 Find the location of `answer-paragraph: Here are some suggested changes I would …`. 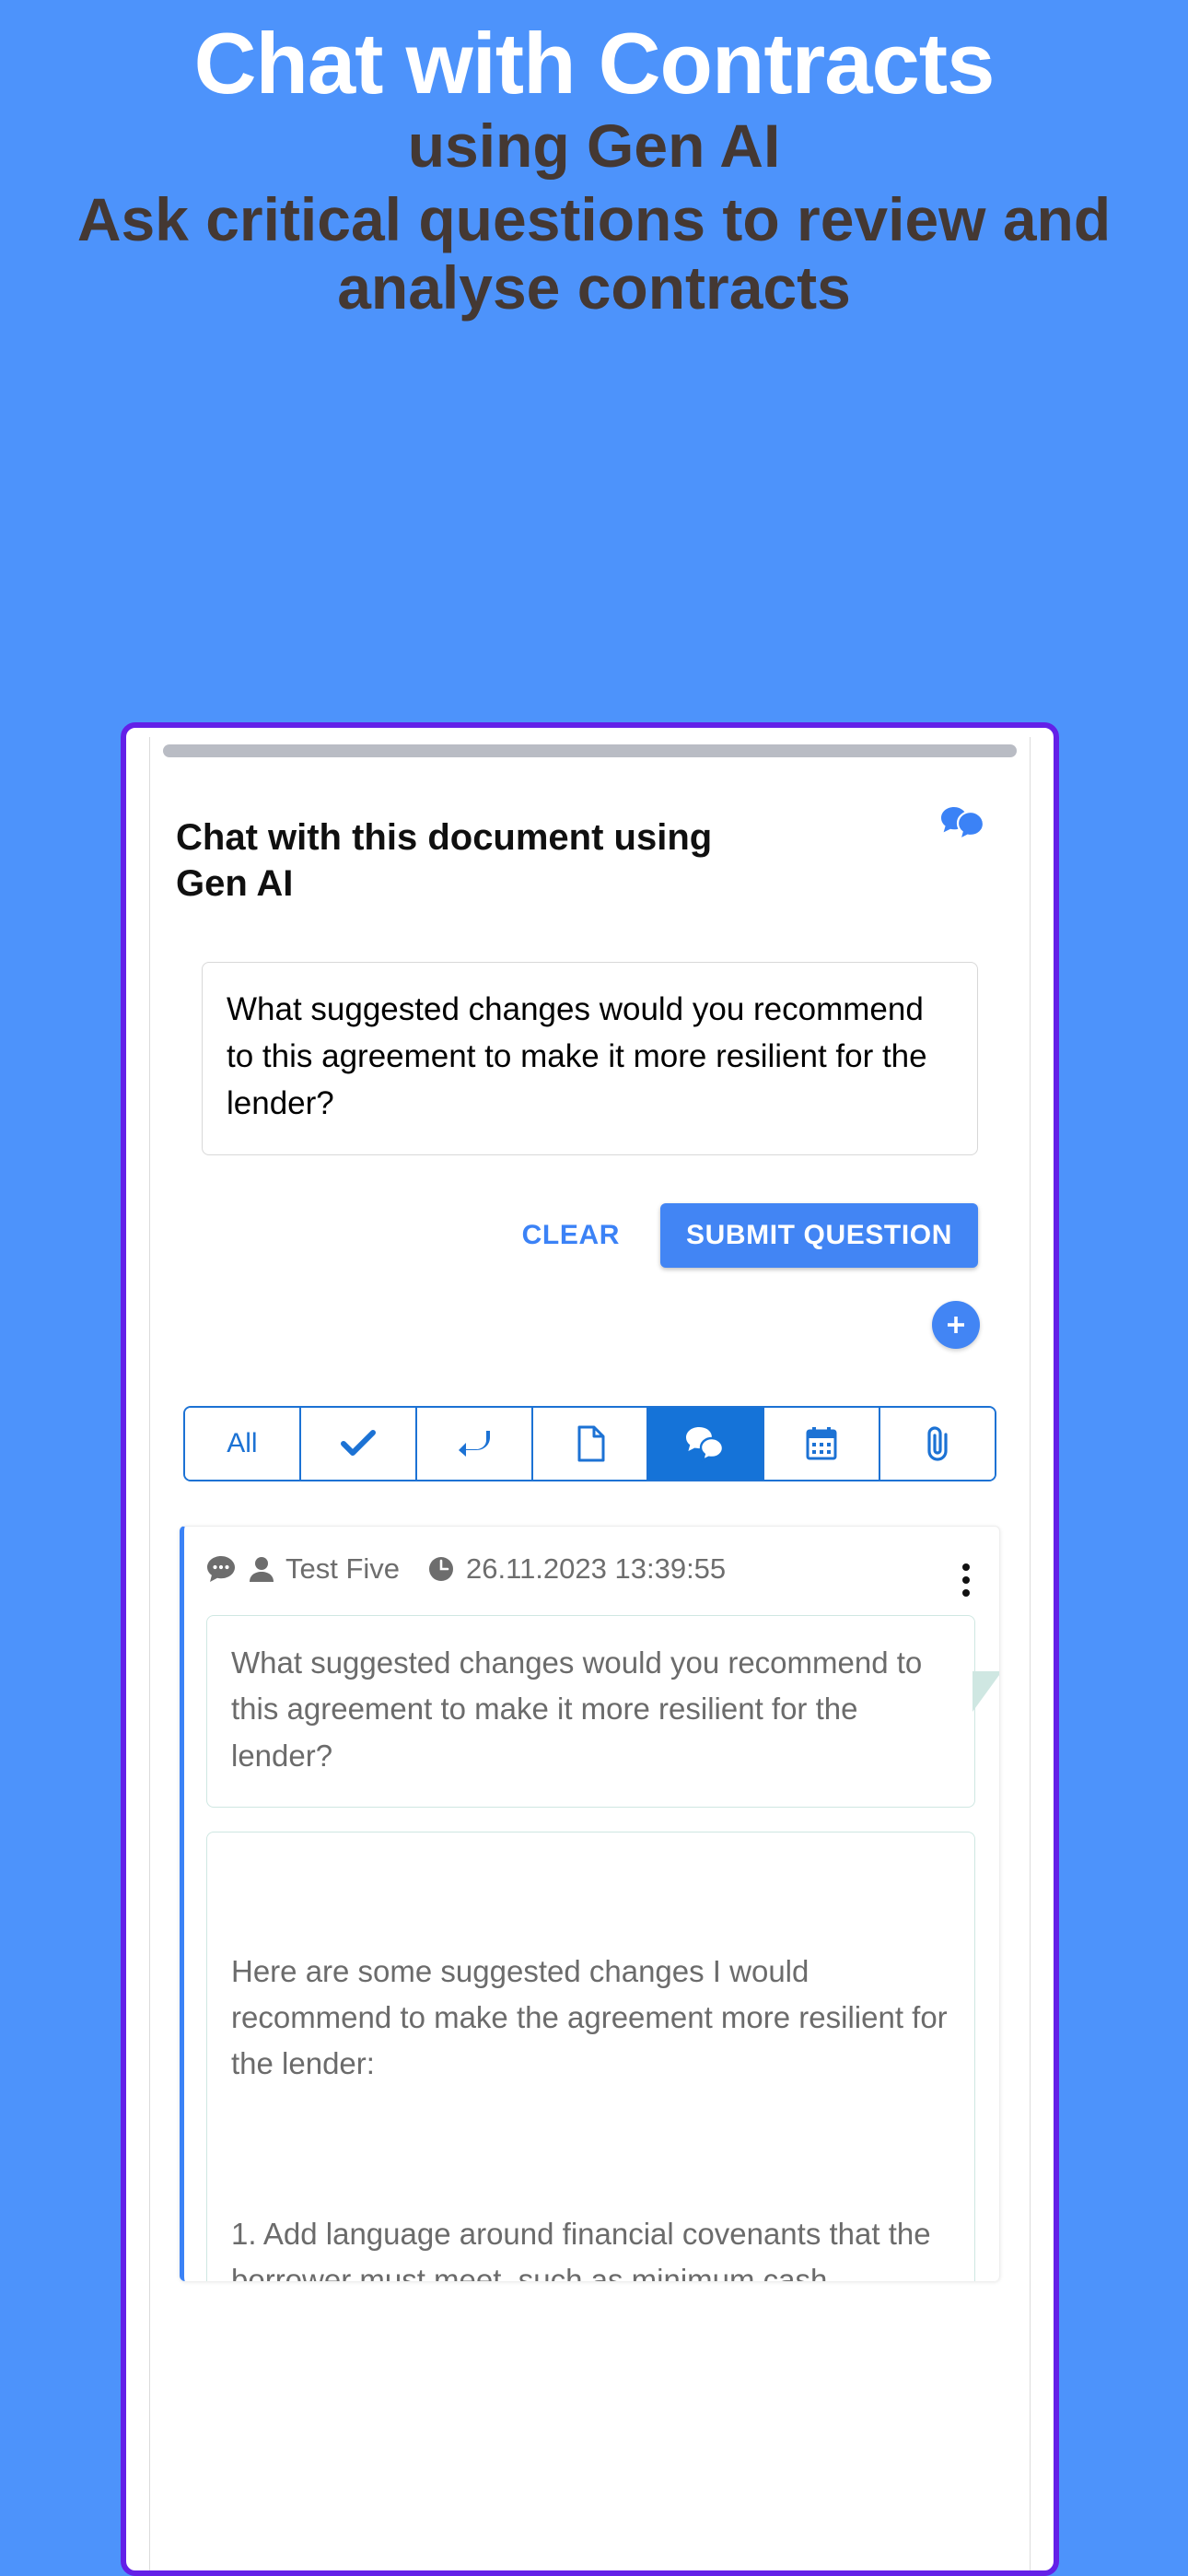

answer-paragraph: Here are some suggested changes I would … is located at coordinates (593, 2017).